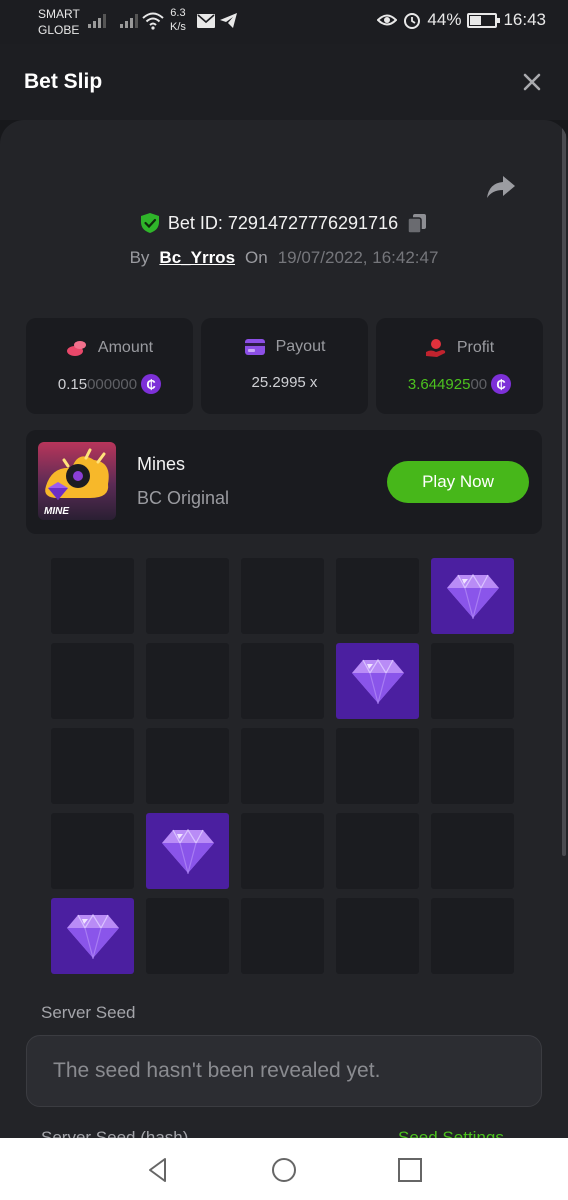  I want to click on payout-card: Payout 25.2995 x, so click(284, 366).